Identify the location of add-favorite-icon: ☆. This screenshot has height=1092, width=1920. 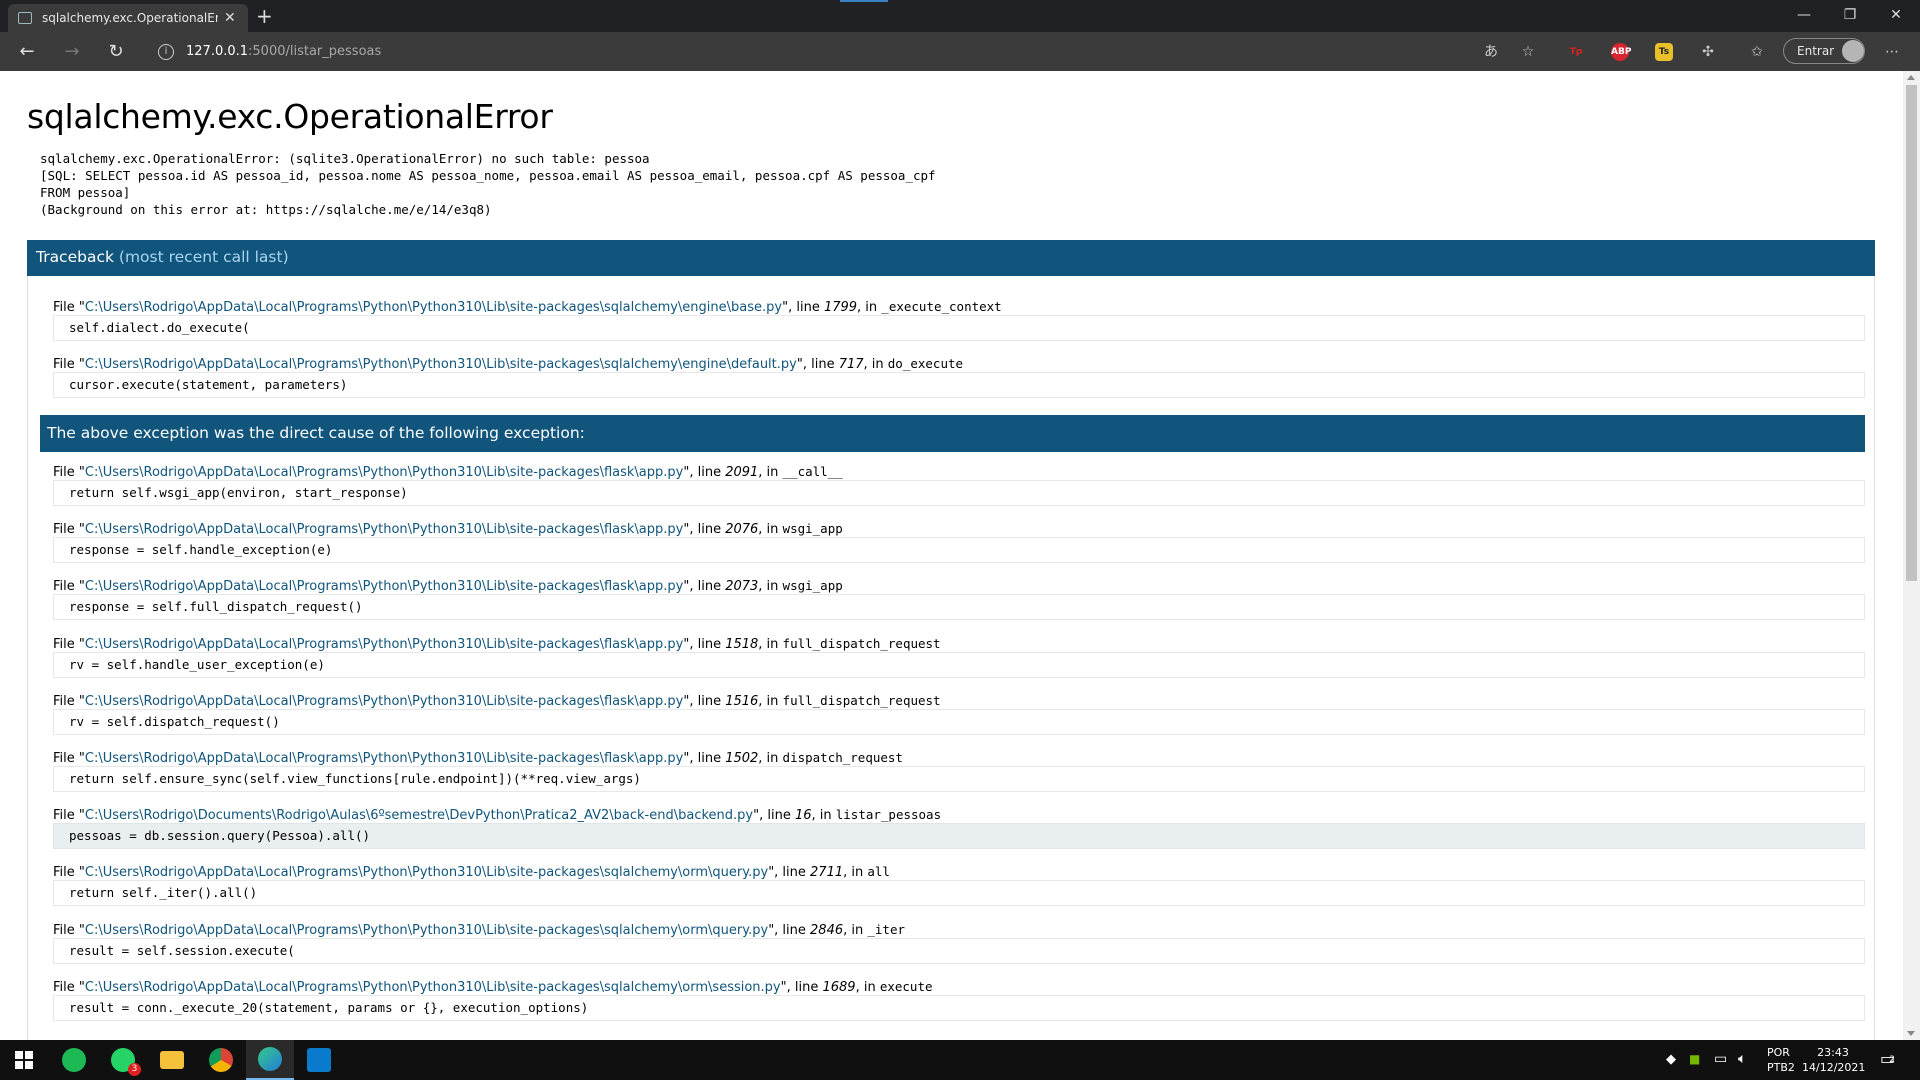
(1528, 52).